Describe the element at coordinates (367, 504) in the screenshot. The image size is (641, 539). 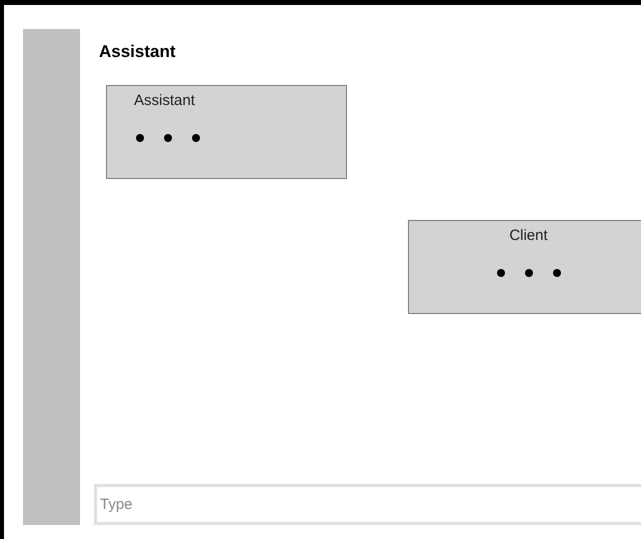
I see `message-input: Type` at that location.